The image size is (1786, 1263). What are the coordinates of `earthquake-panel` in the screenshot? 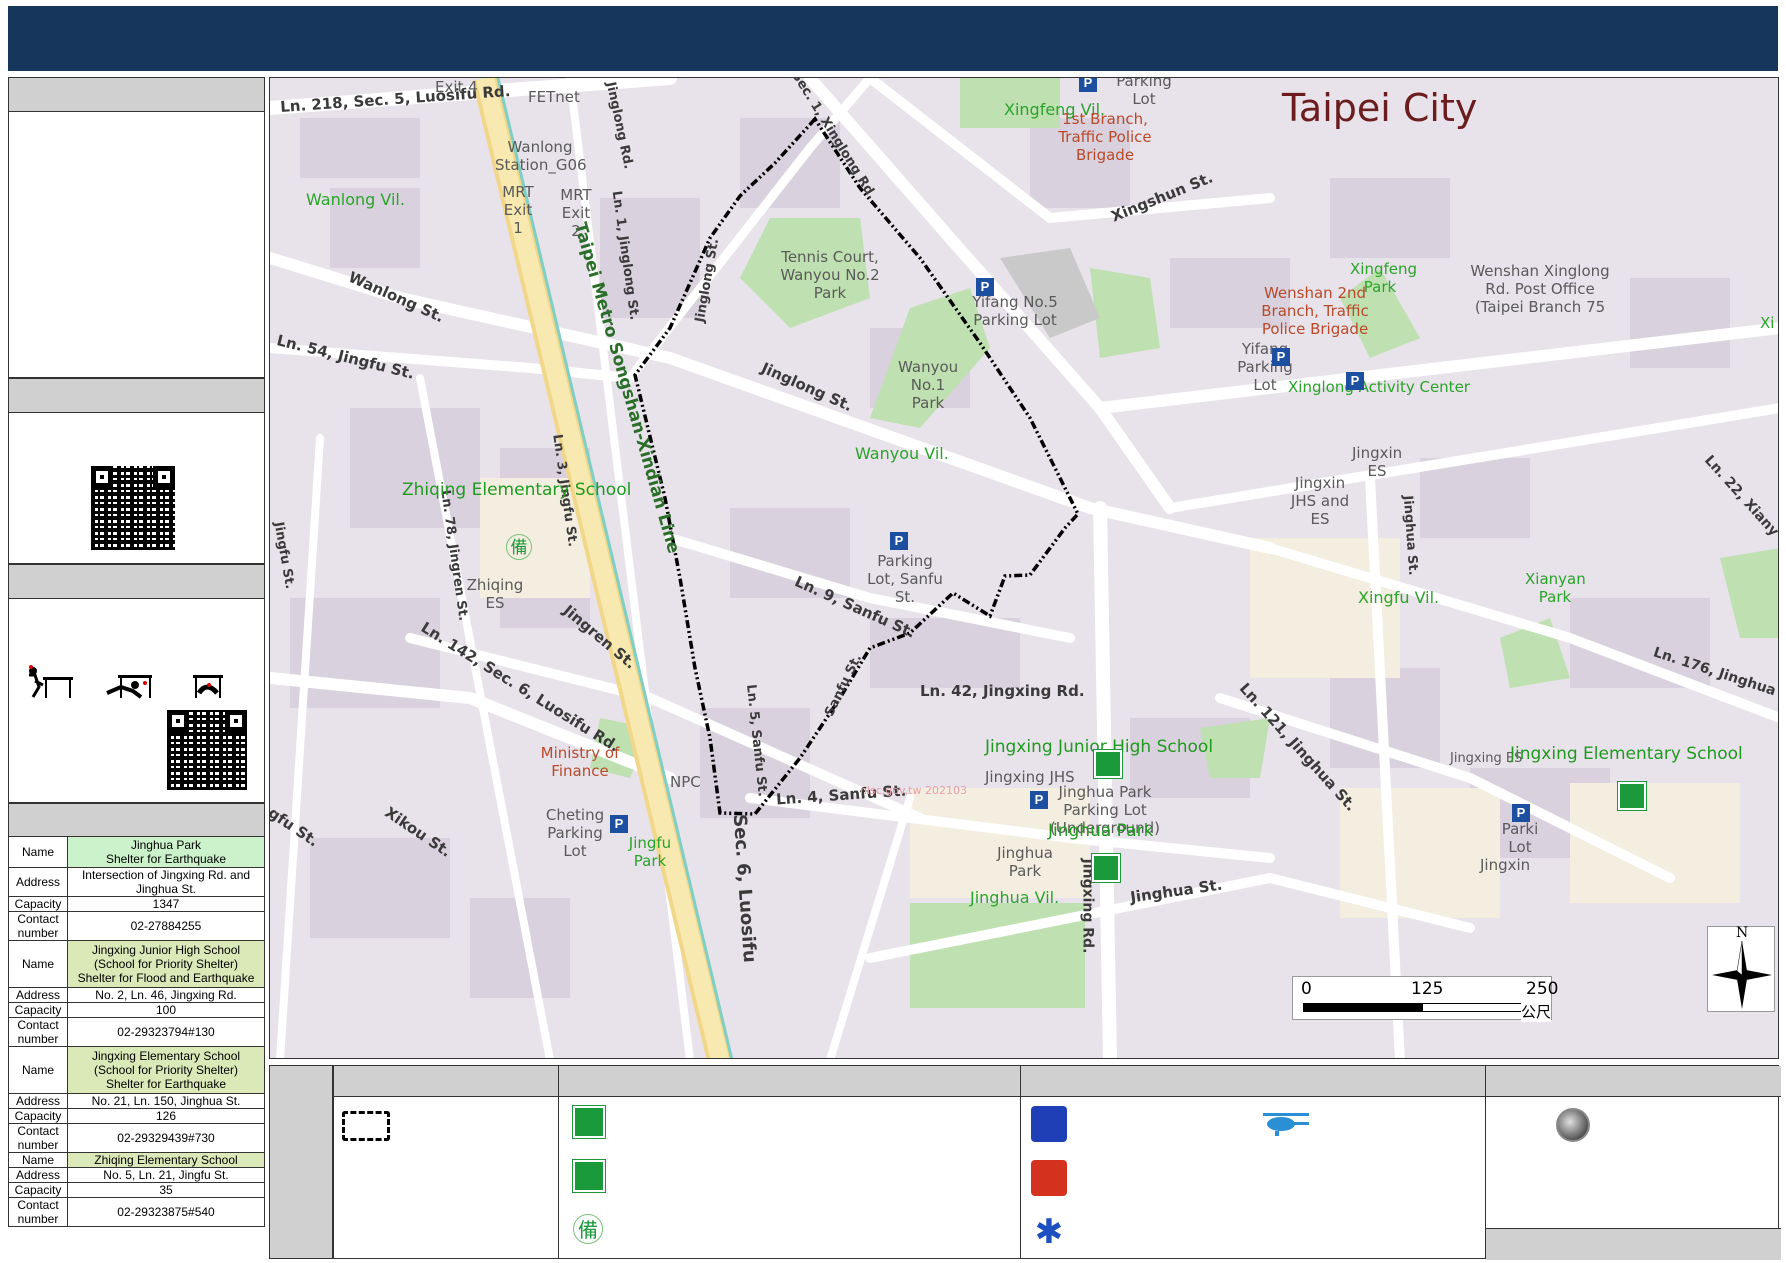 It's located at (136, 683).